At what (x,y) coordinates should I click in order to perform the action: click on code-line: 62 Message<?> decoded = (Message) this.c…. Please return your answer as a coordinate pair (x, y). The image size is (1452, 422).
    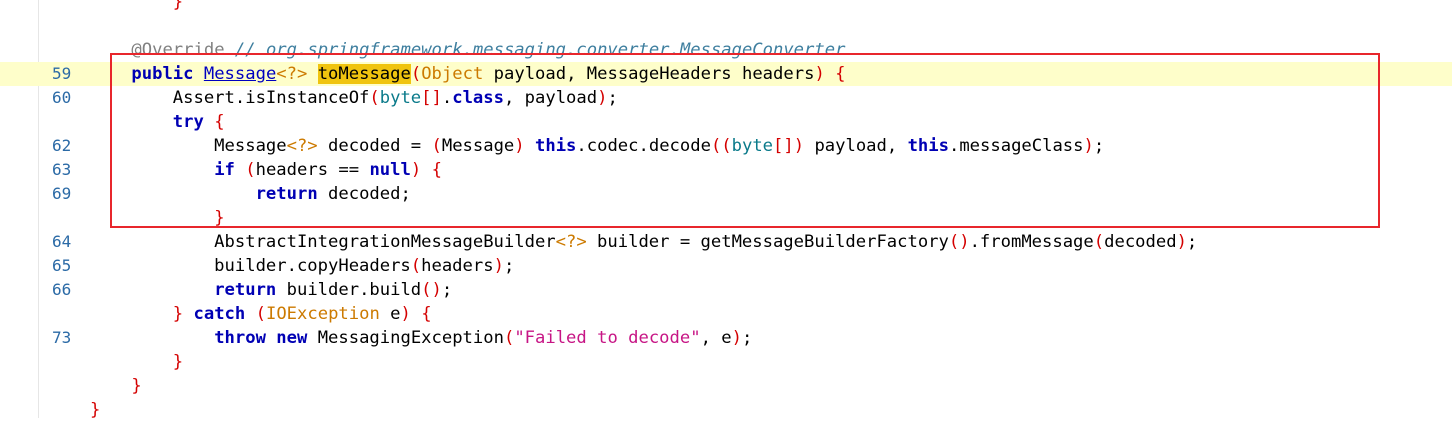
    Looking at the image, I should click on (726, 146).